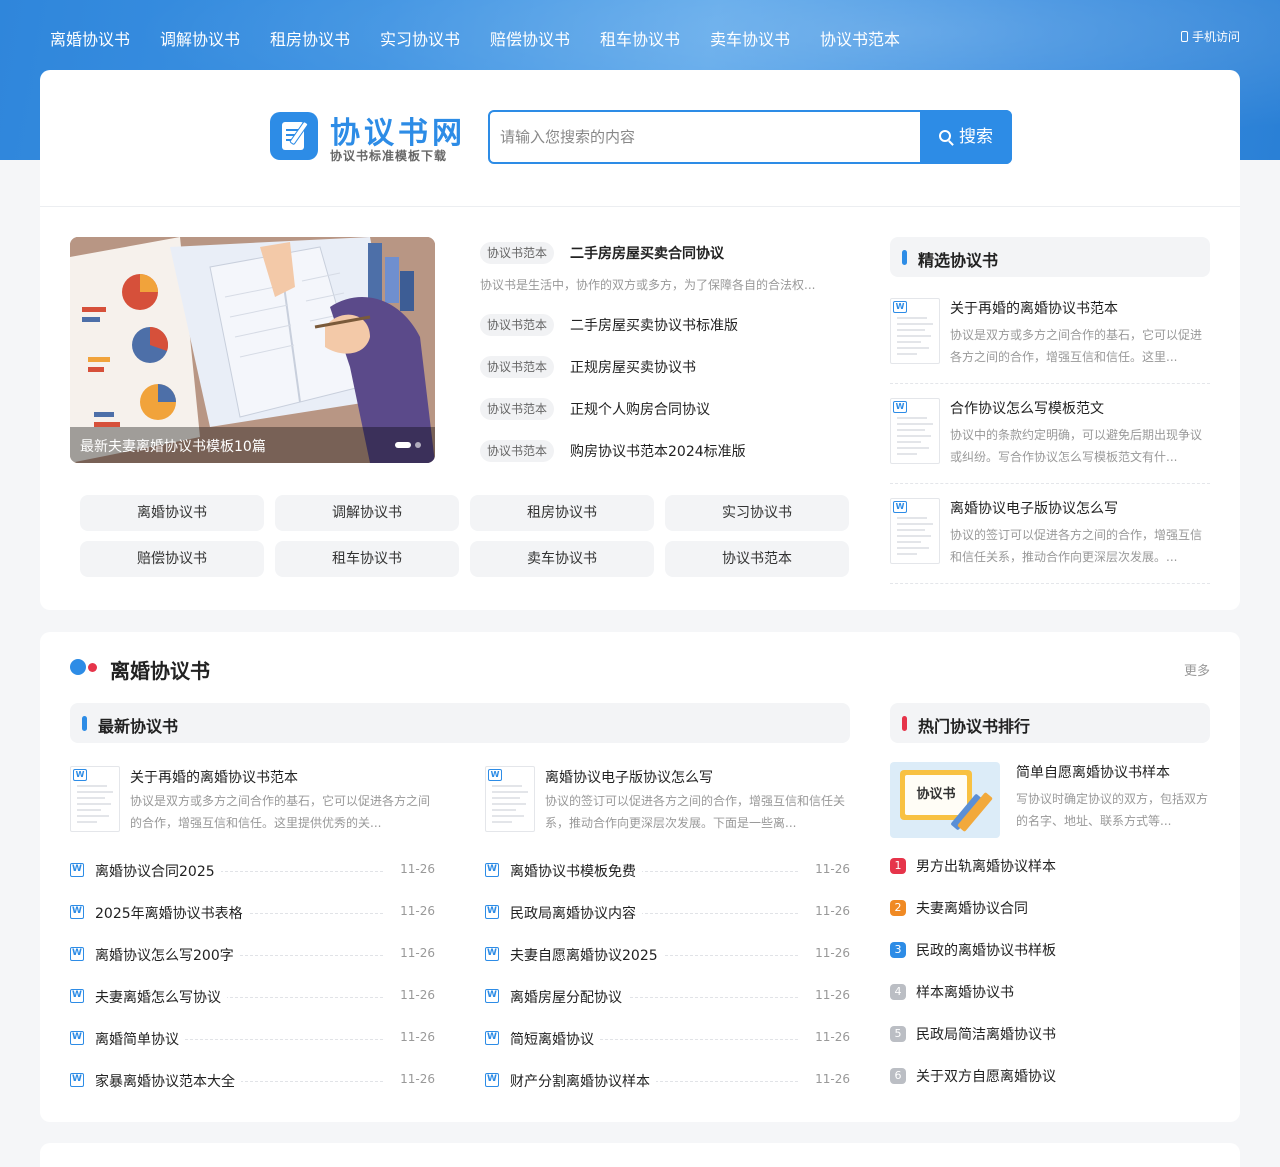 This screenshot has width=1280, height=1167. I want to click on nav-item-compensation: 赔偿协议书, so click(530, 38).